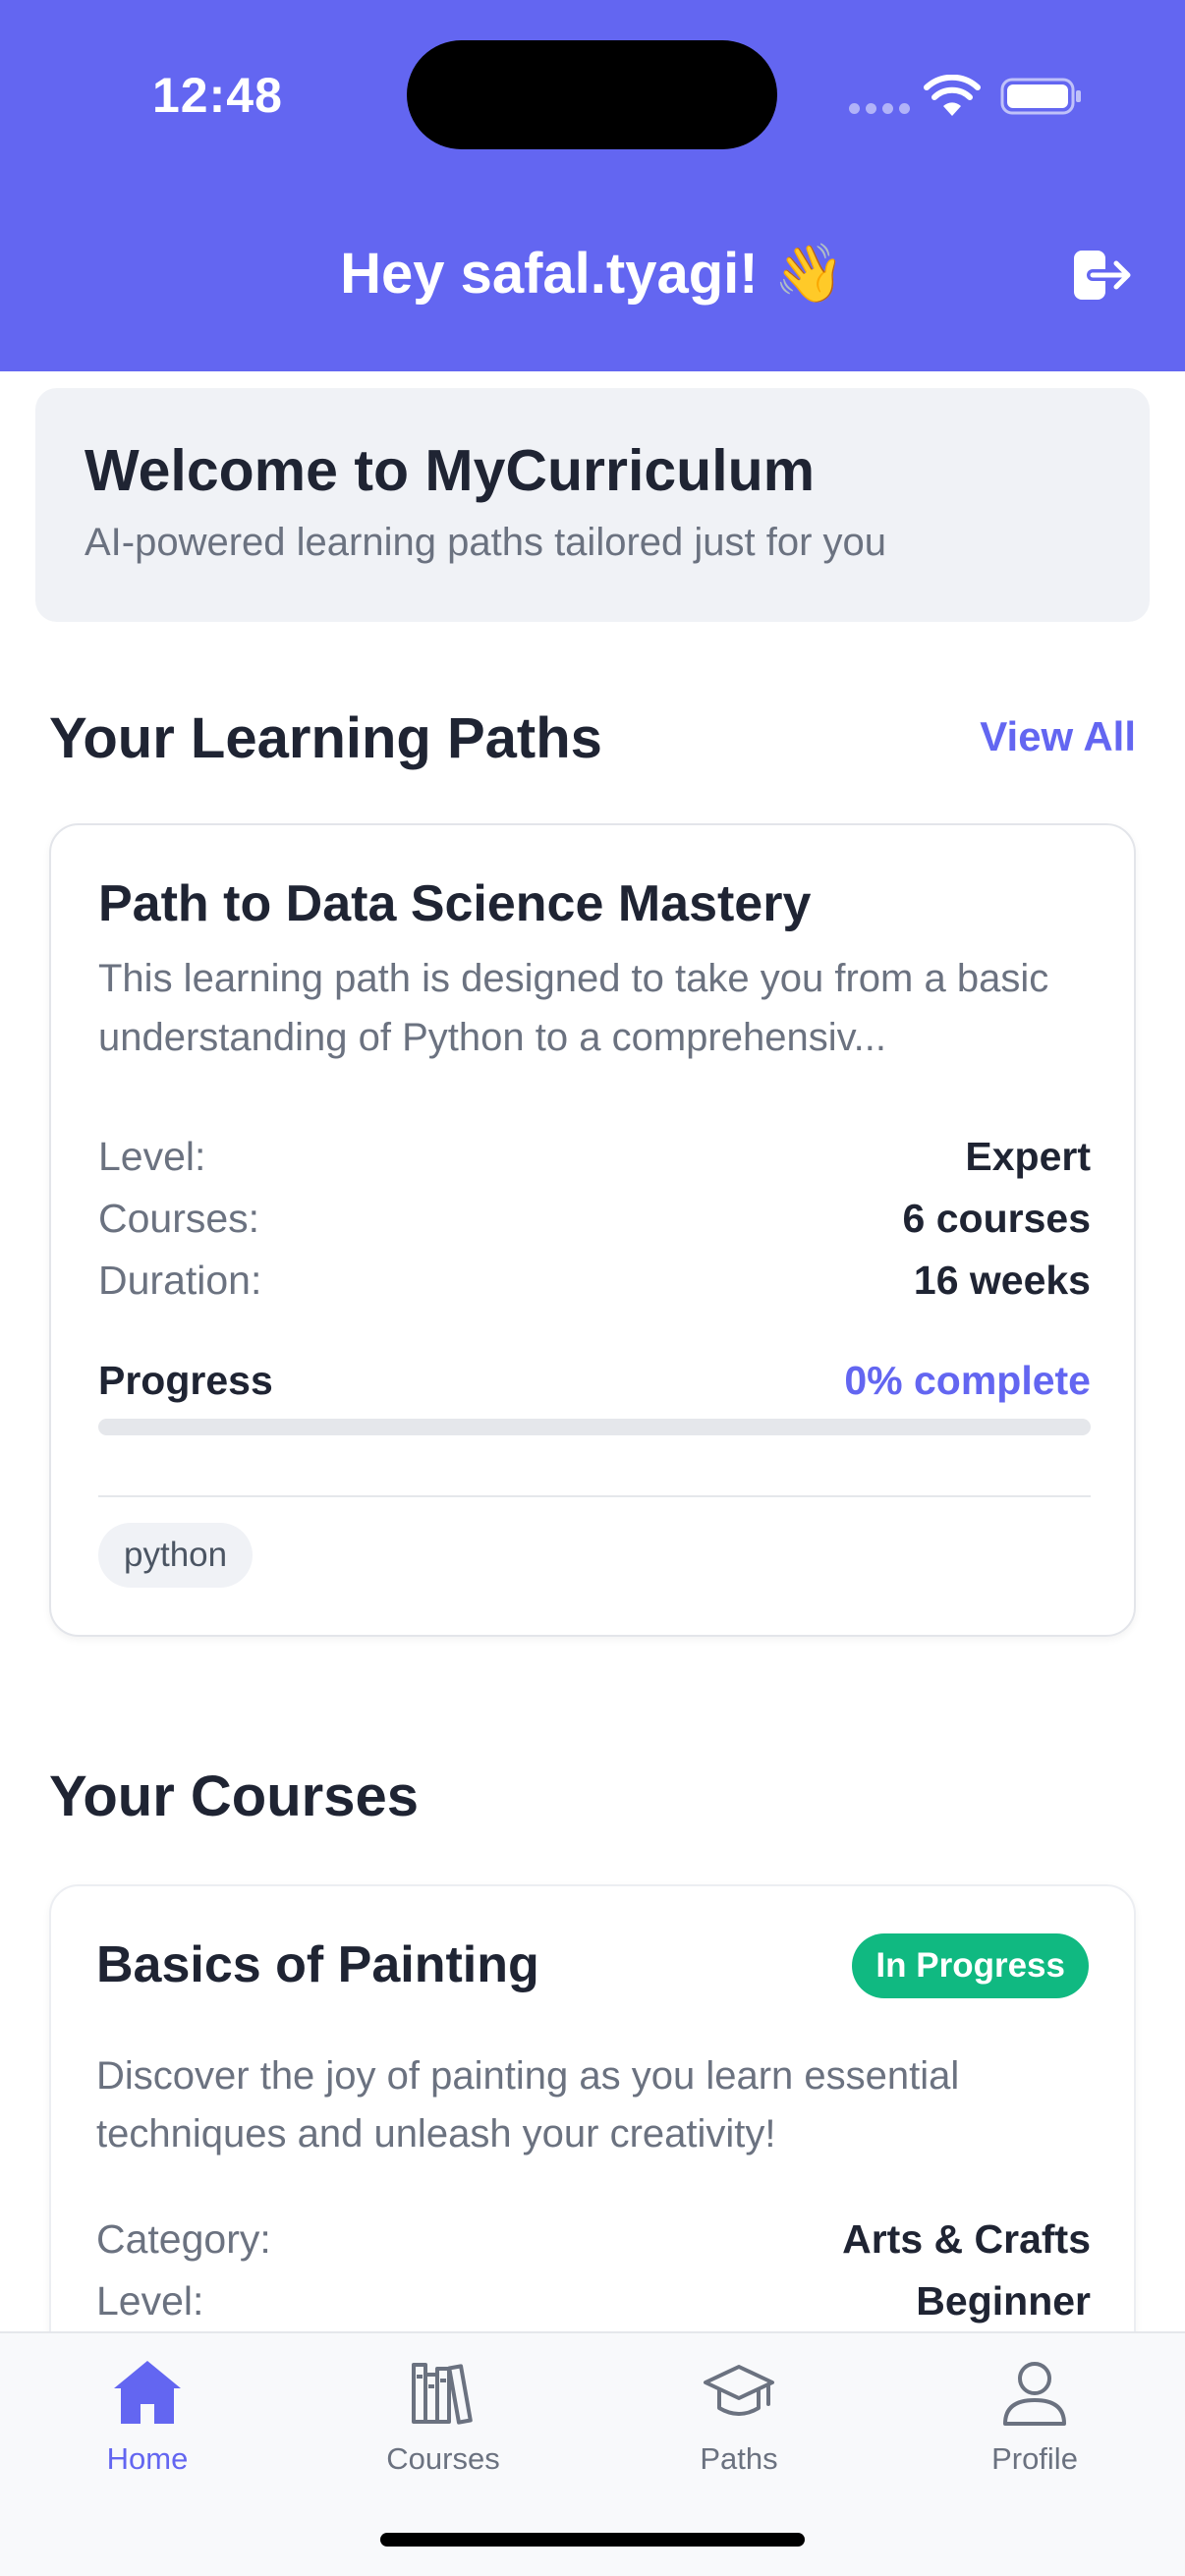 This screenshot has height=2576, width=1185. I want to click on path-title: Path to Data Science Mastery, so click(455, 903).